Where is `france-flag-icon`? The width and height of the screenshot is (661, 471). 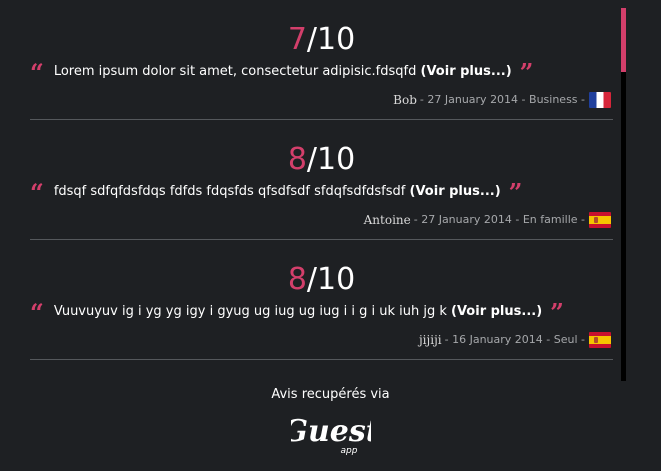 france-flag-icon is located at coordinates (600, 100).